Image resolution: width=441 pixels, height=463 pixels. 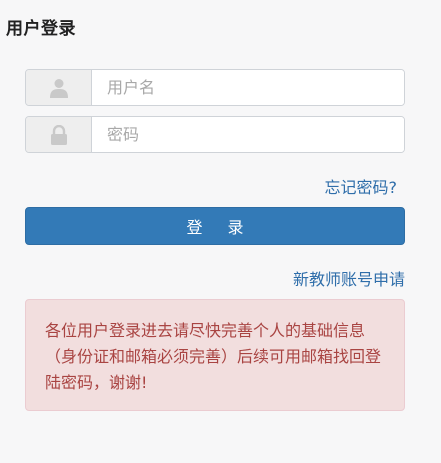 What do you see at coordinates (215, 226) in the screenshot?
I see `login-button: 登 录` at bounding box center [215, 226].